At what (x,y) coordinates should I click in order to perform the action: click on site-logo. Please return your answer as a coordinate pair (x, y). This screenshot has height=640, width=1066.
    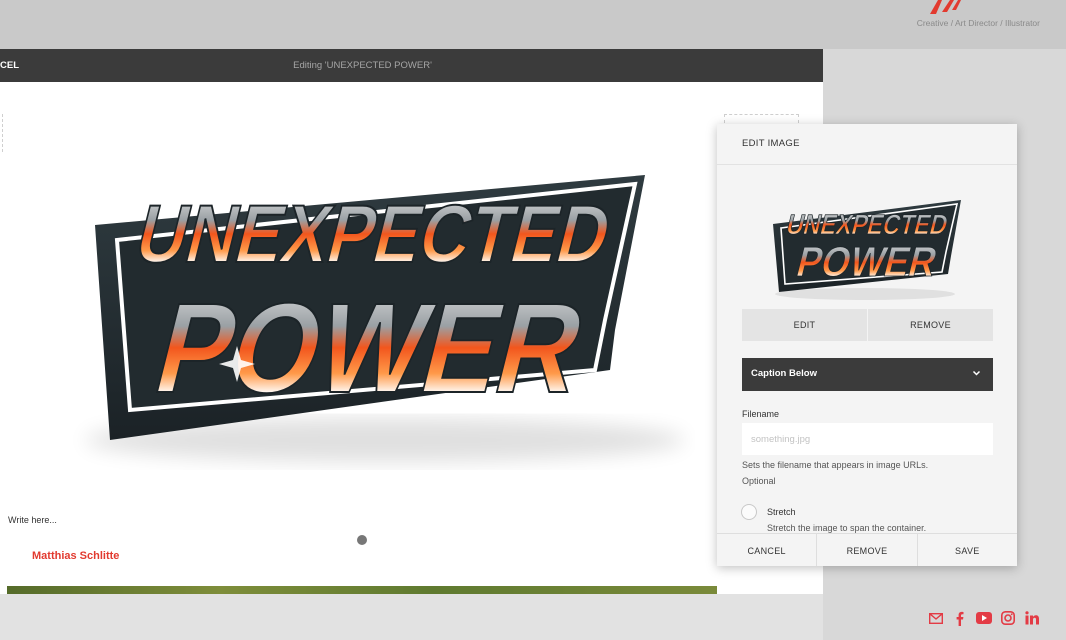
    Looking at the image, I should click on (958, 8).